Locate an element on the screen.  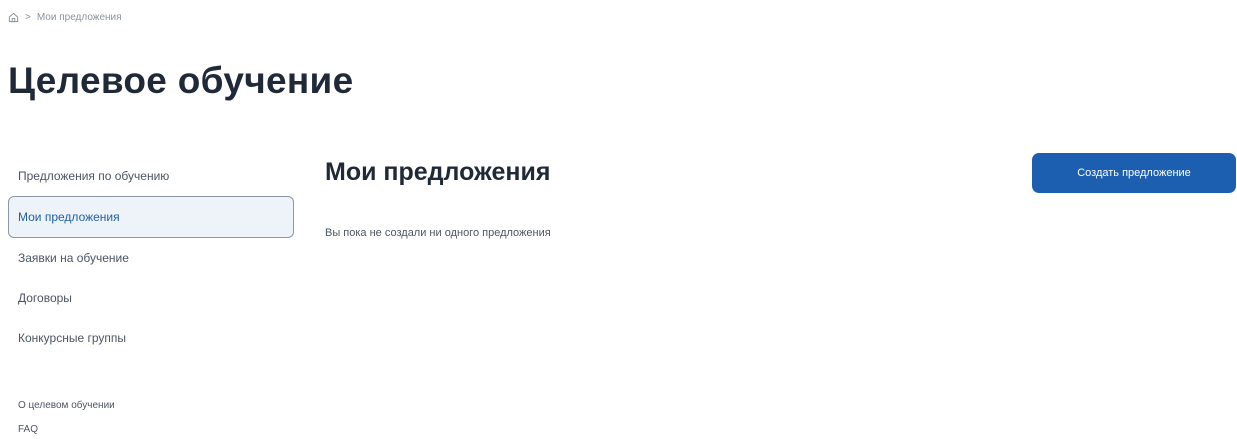
sidebar-item-my-offers: Мои предложения is located at coordinates (151, 217).